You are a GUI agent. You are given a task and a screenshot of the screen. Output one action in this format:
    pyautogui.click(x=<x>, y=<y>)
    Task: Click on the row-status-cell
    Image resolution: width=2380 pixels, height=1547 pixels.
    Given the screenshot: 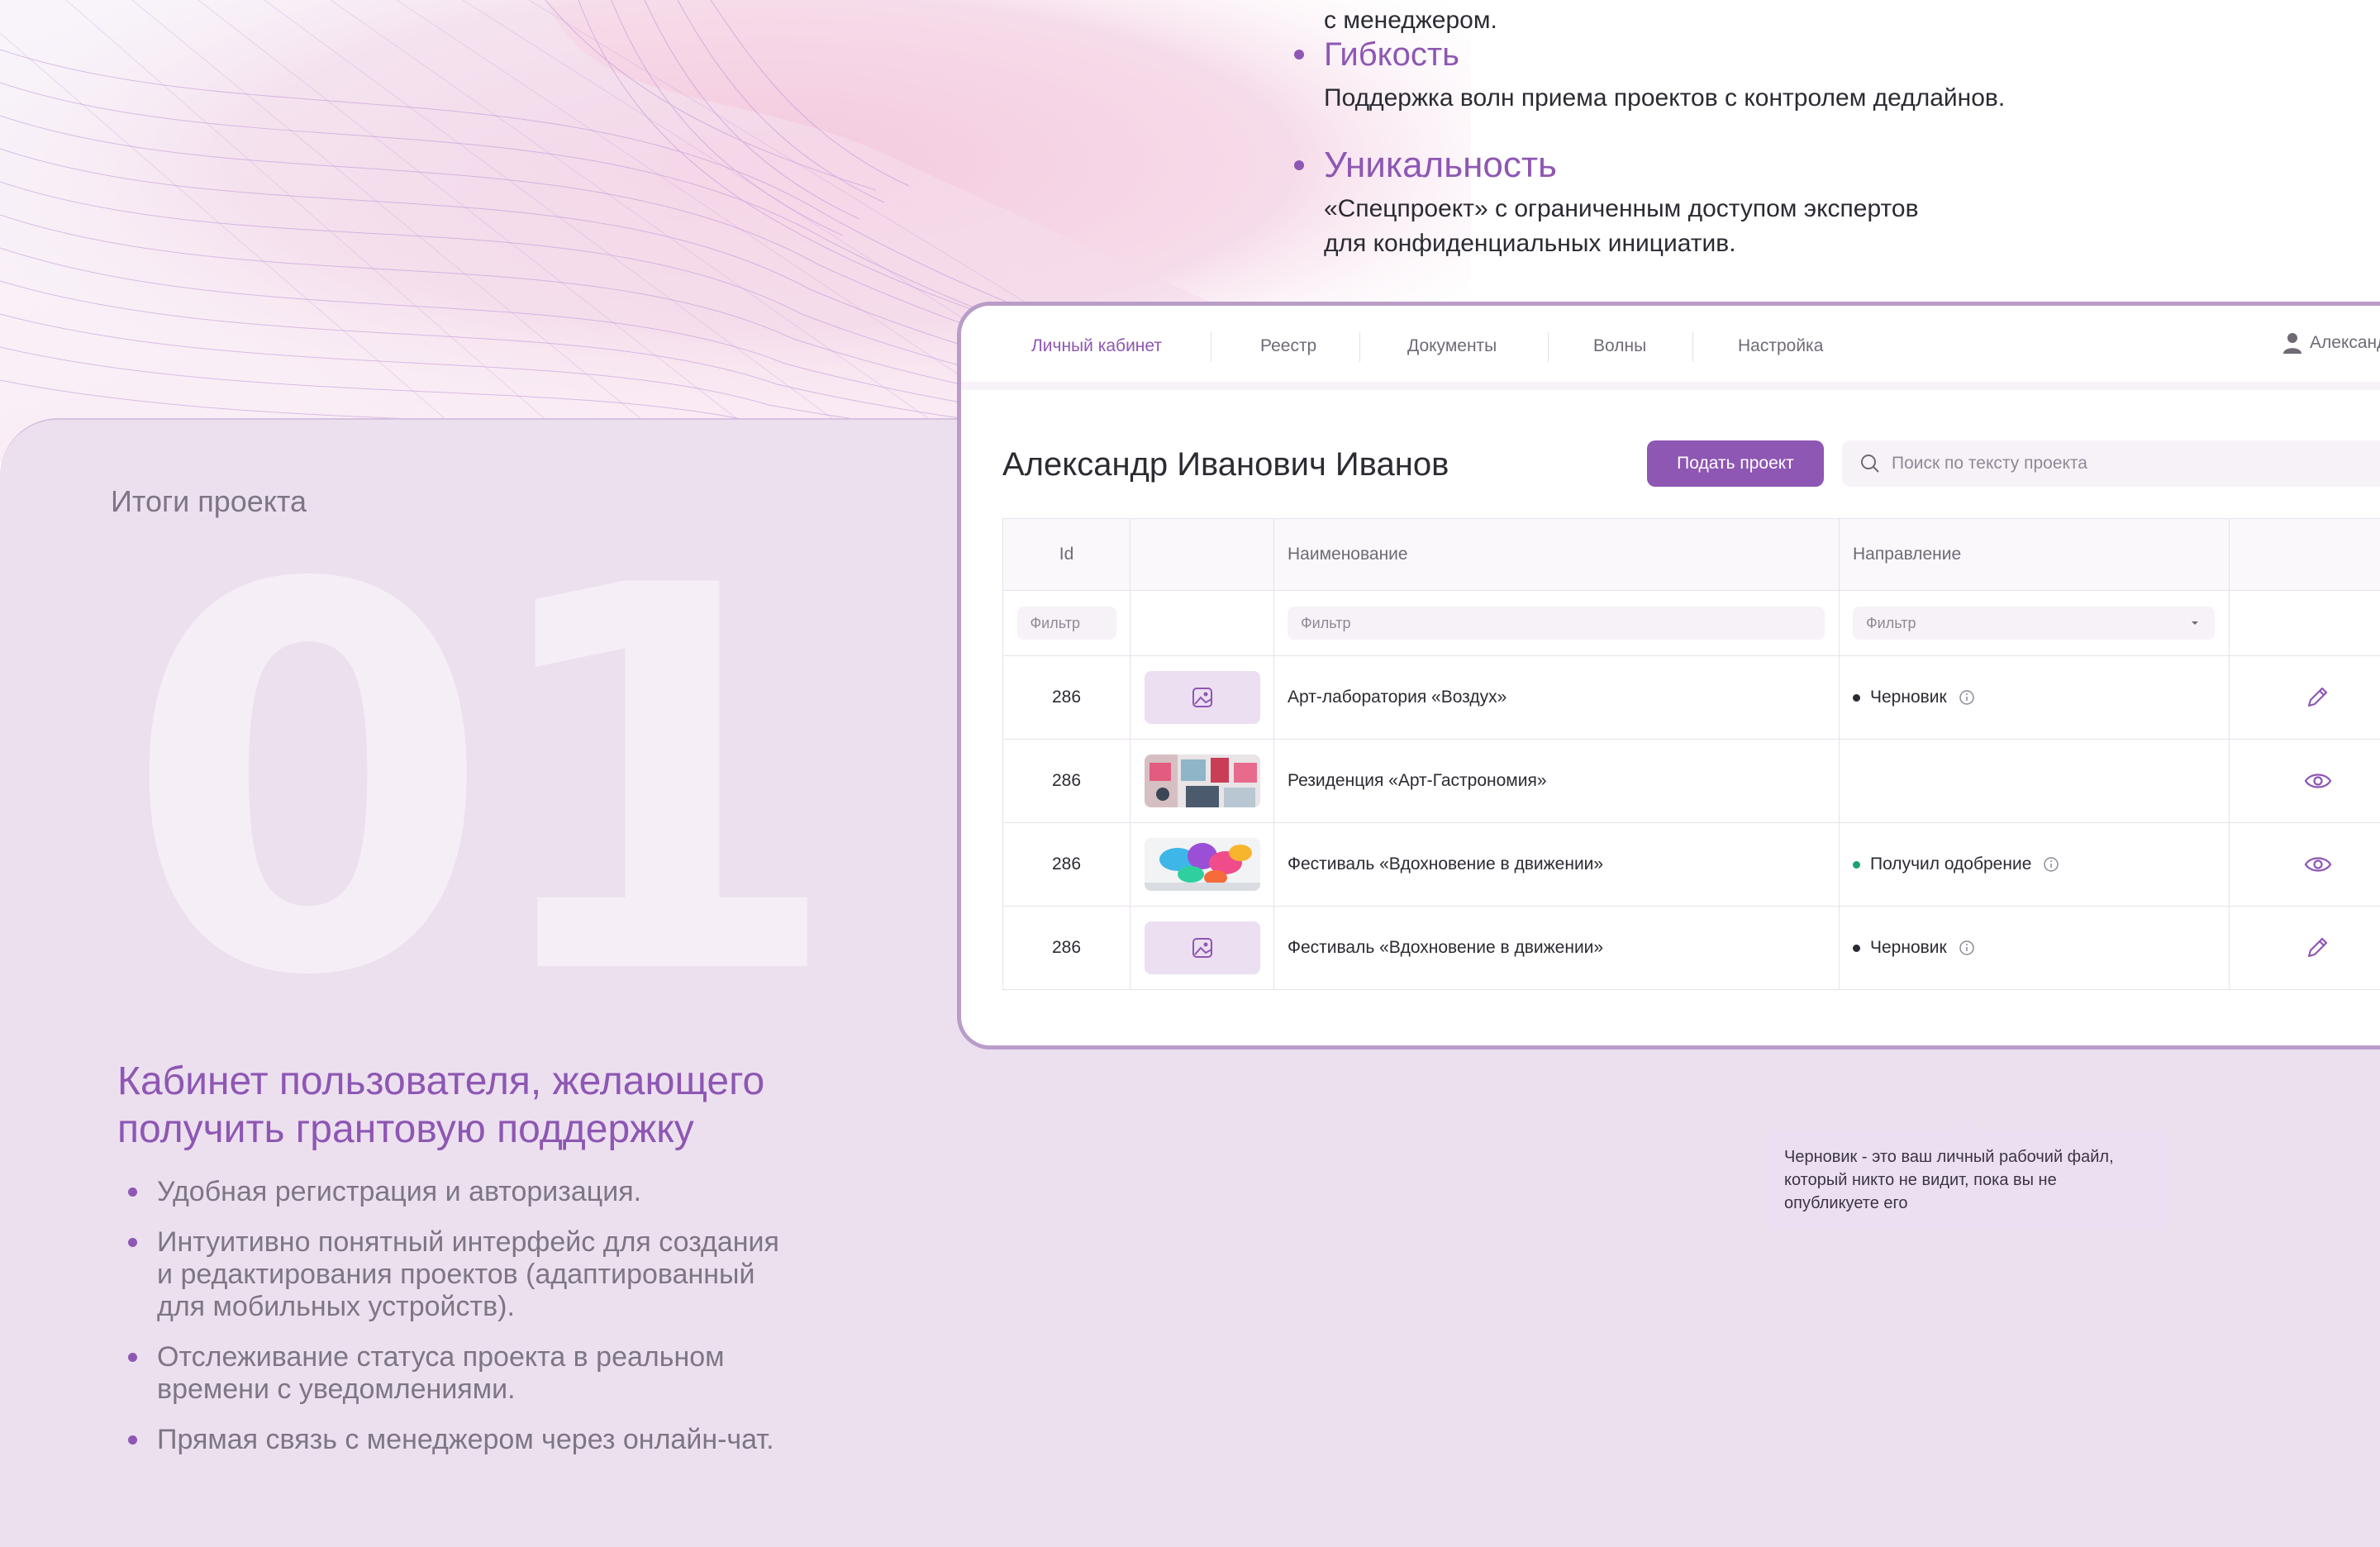 What is the action you would take?
    pyautogui.click(x=2034, y=781)
    